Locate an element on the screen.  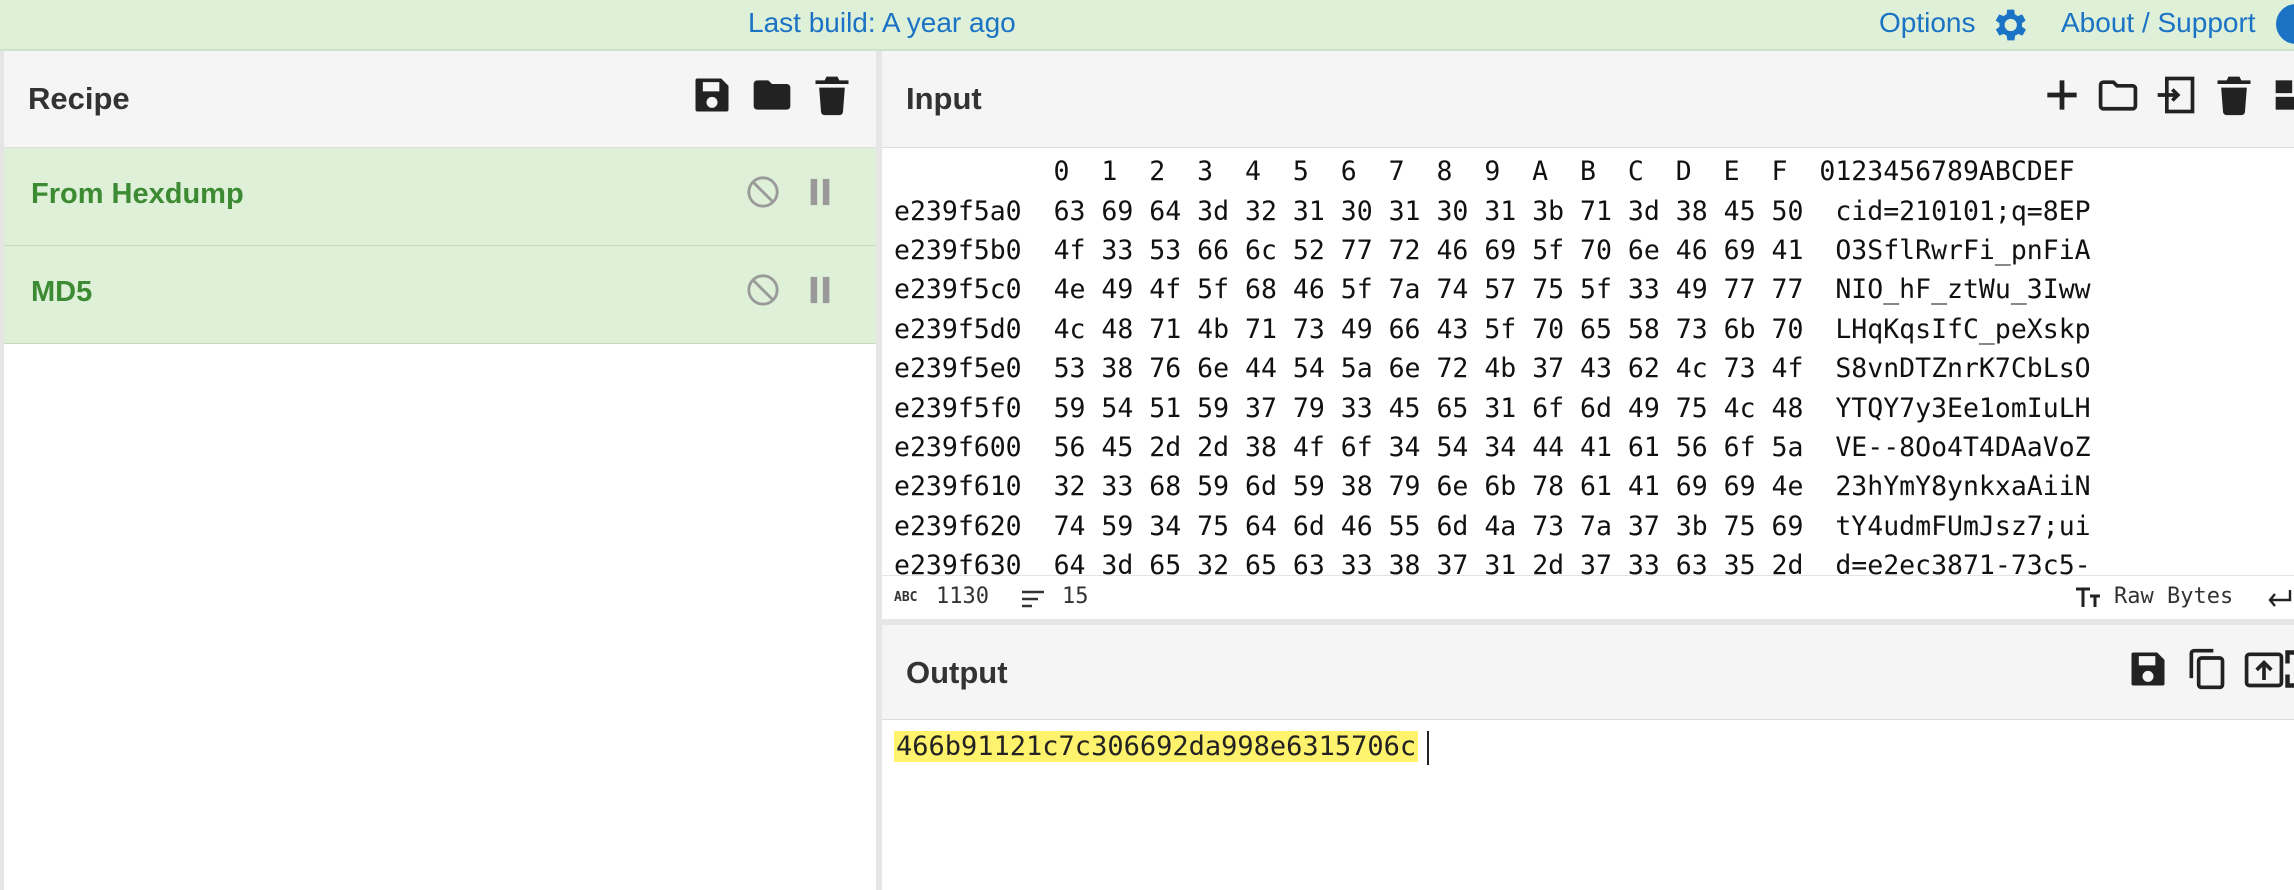
recipe-title: Recipe is located at coordinates (79, 98).